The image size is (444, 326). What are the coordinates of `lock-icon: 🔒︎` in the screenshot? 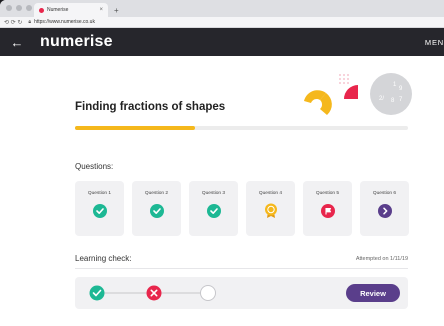 It's located at (30, 22).